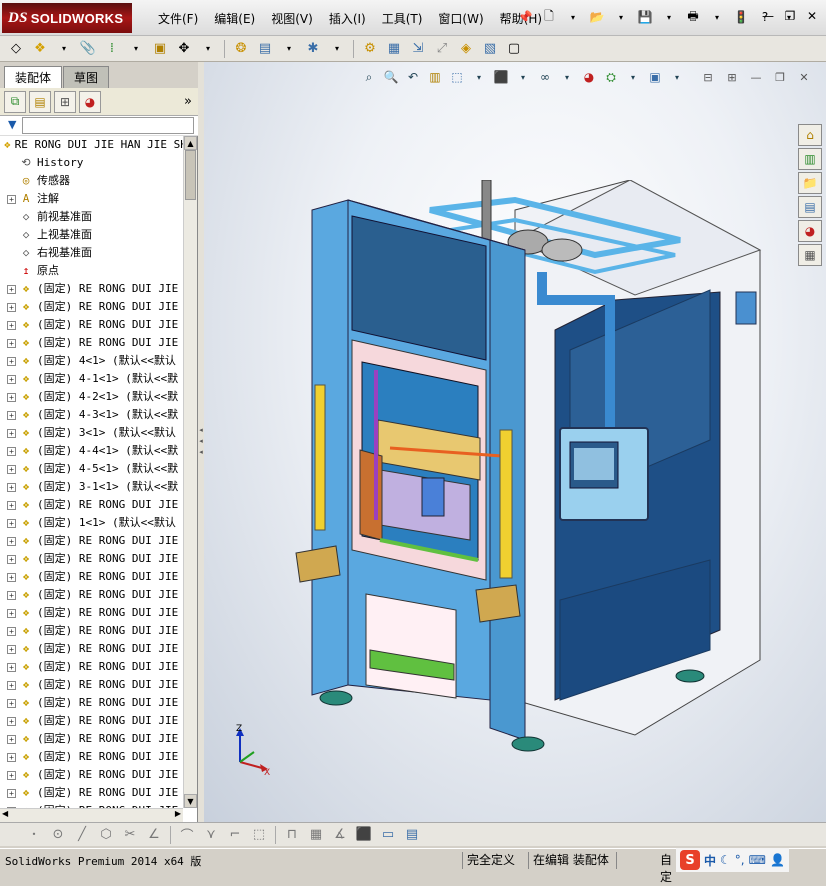 The width and height of the screenshot is (826, 886). I want to click on move-dropdown-icon: ▾, so click(208, 49).